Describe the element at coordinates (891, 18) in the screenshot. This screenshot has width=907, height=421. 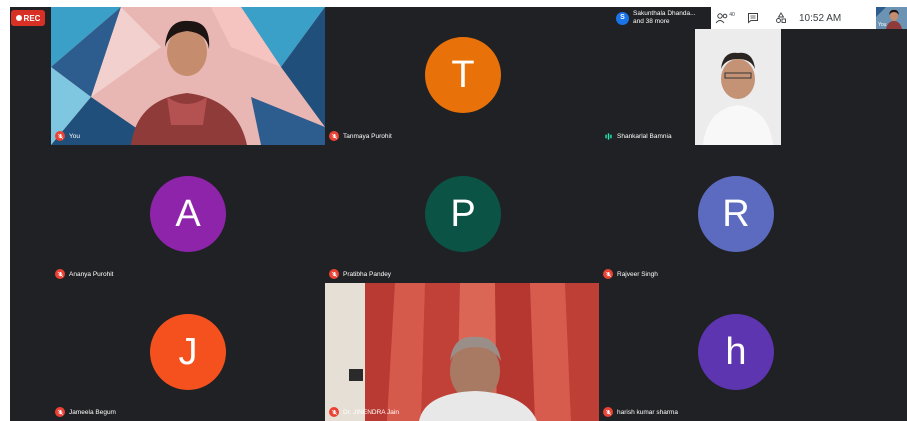
I see `self-view-thumbnail: You` at that location.